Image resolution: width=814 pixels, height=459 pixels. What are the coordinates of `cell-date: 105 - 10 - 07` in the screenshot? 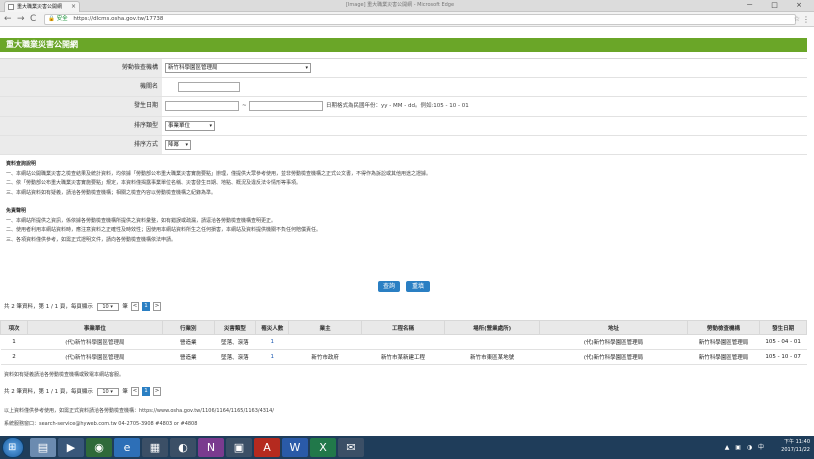 It's located at (783, 357).